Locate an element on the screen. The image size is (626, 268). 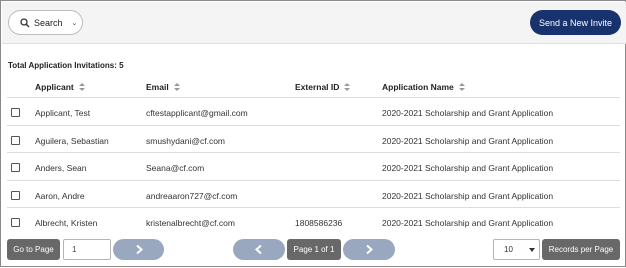
column-header-external-id: External ID is located at coordinates (323, 87).